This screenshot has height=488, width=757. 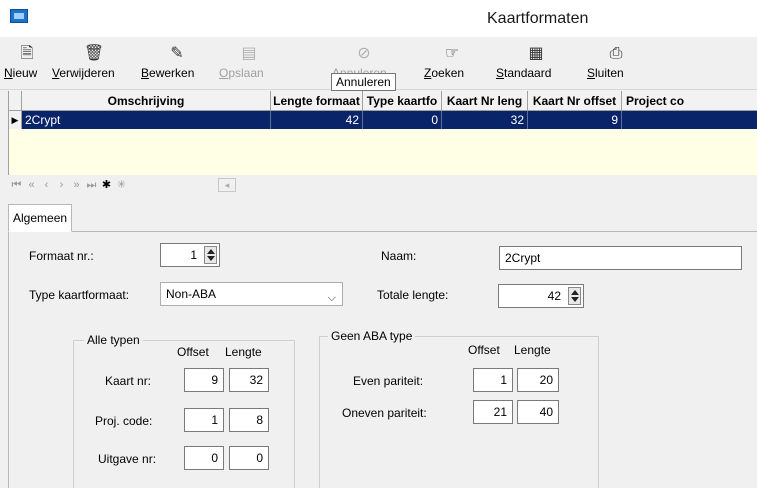 What do you see at coordinates (538, 380) in the screenshot?
I see `even-pariteit-lengte-input: 20` at bounding box center [538, 380].